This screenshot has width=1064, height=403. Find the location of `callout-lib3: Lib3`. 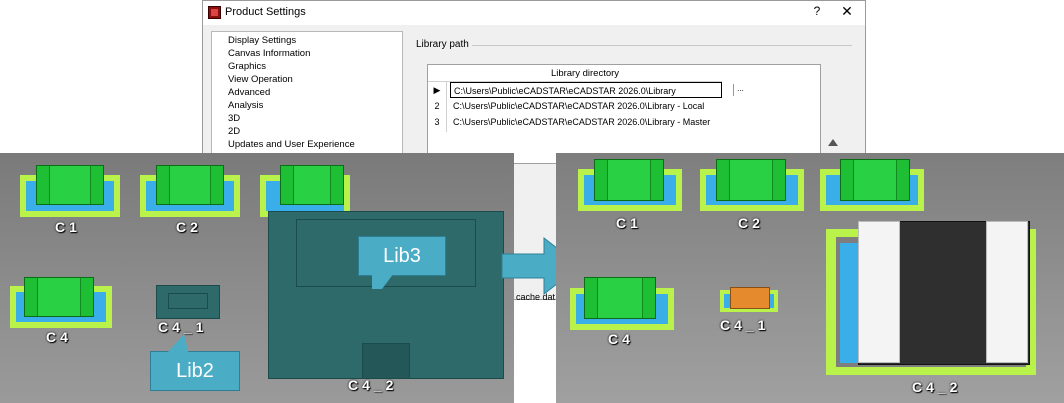

callout-lib3: Lib3 is located at coordinates (402, 256).